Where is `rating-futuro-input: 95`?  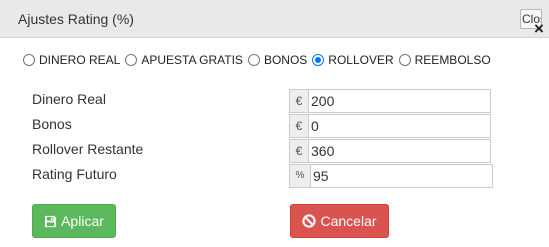
rating-futuro-input: 95 is located at coordinates (401, 176).